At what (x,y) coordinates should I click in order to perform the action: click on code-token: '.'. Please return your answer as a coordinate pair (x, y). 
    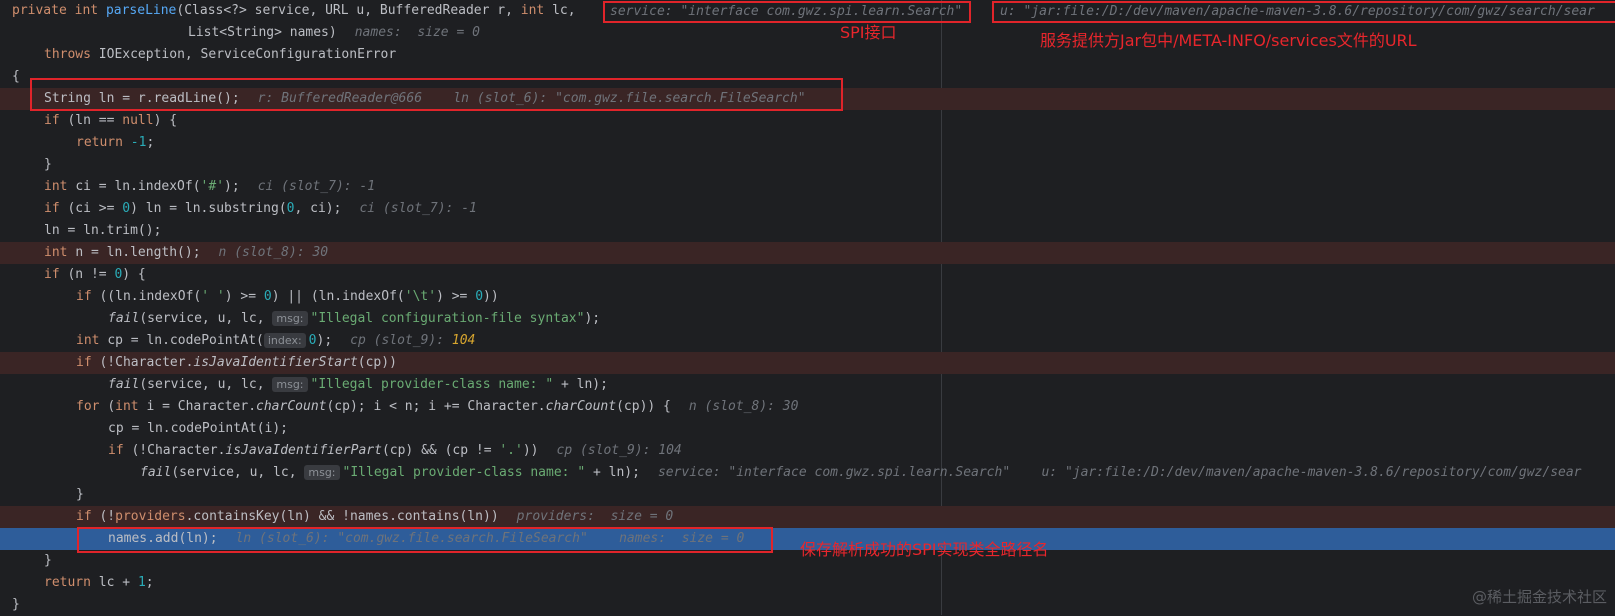
    Looking at the image, I should click on (511, 450).